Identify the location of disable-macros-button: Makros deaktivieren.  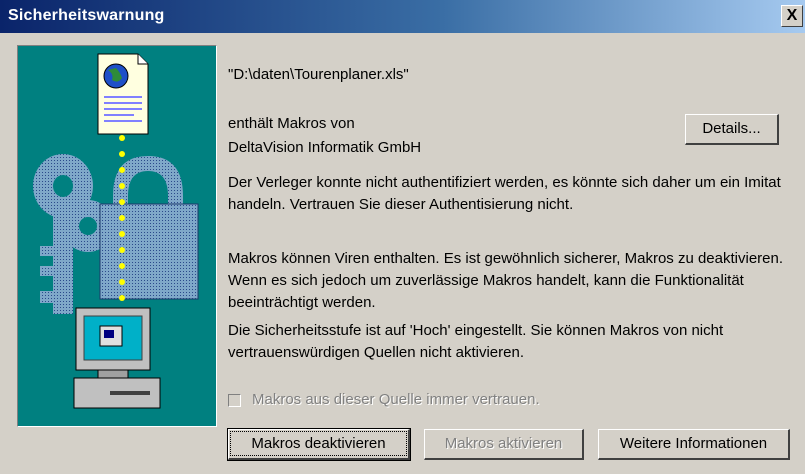
(319, 444).